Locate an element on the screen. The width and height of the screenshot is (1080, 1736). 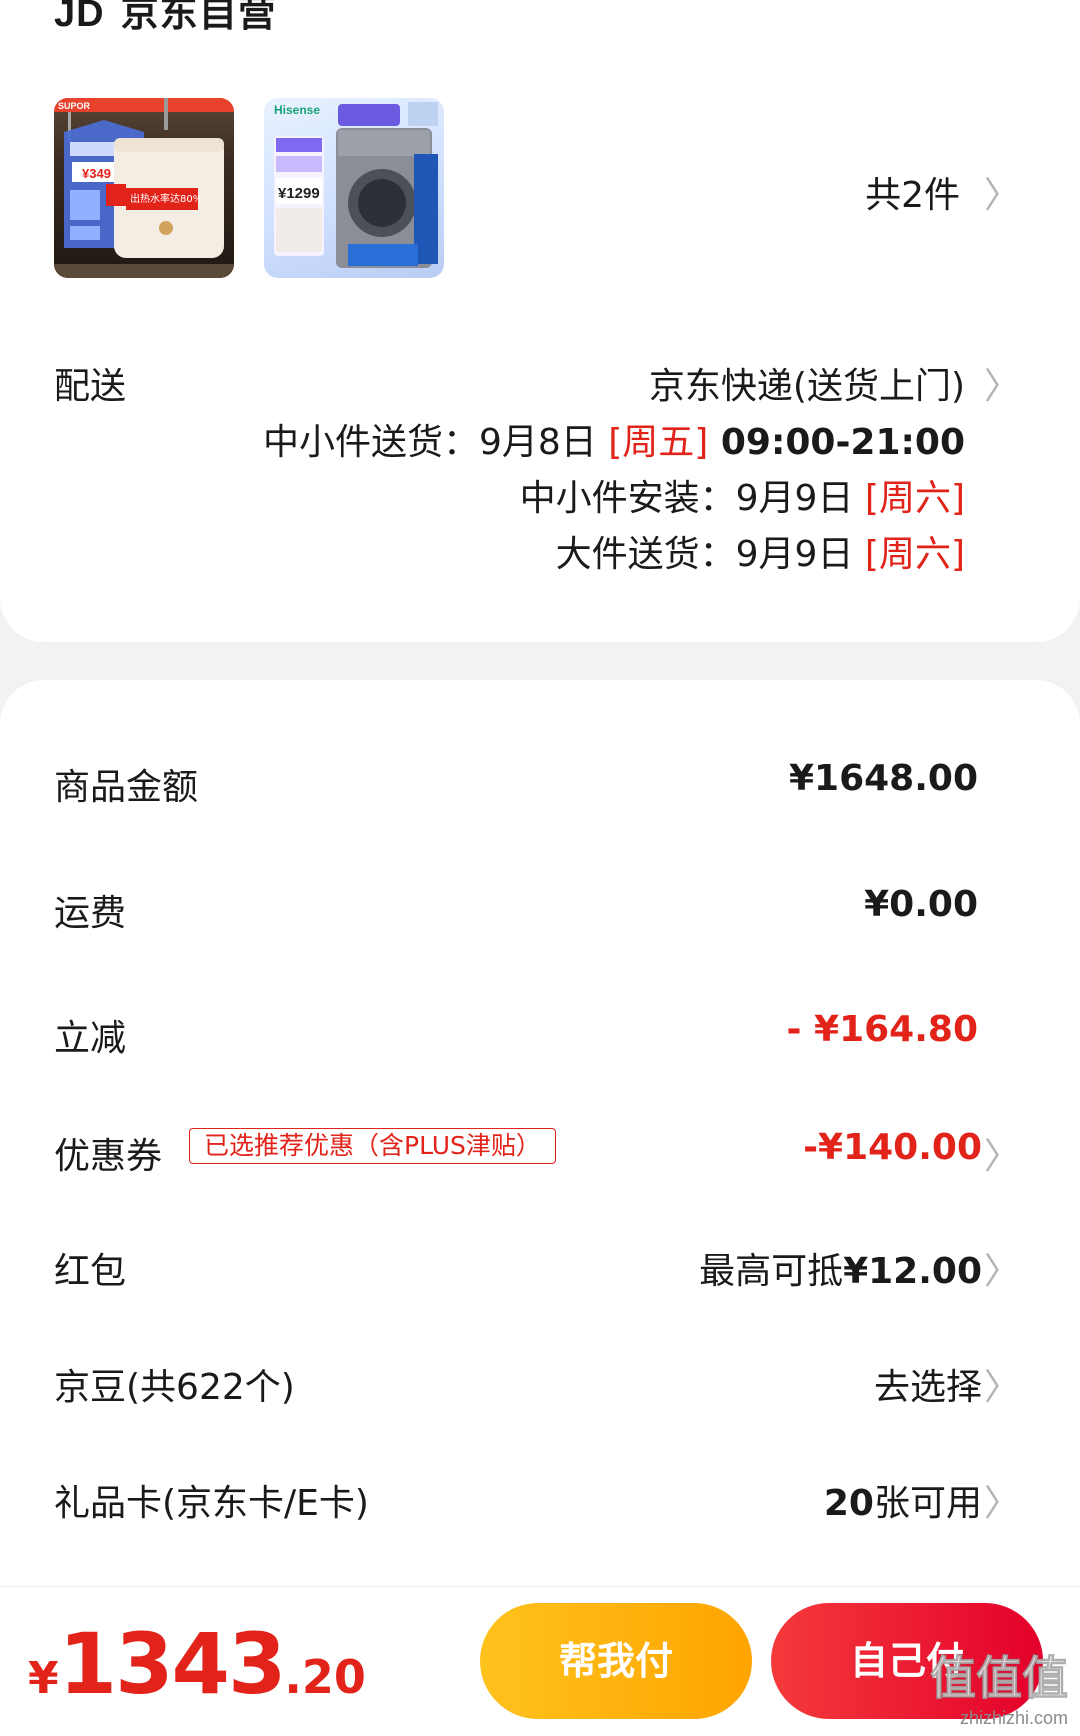
shop-name: 京东自营 is located at coordinates (198, 17).